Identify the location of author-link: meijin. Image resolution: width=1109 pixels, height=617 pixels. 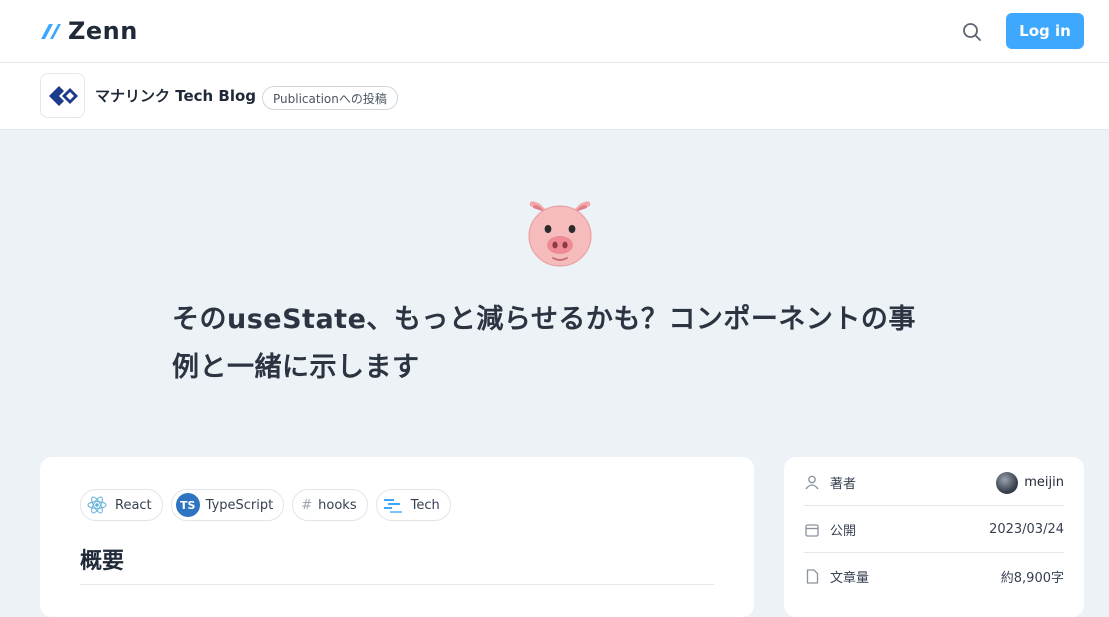
(1030, 482).